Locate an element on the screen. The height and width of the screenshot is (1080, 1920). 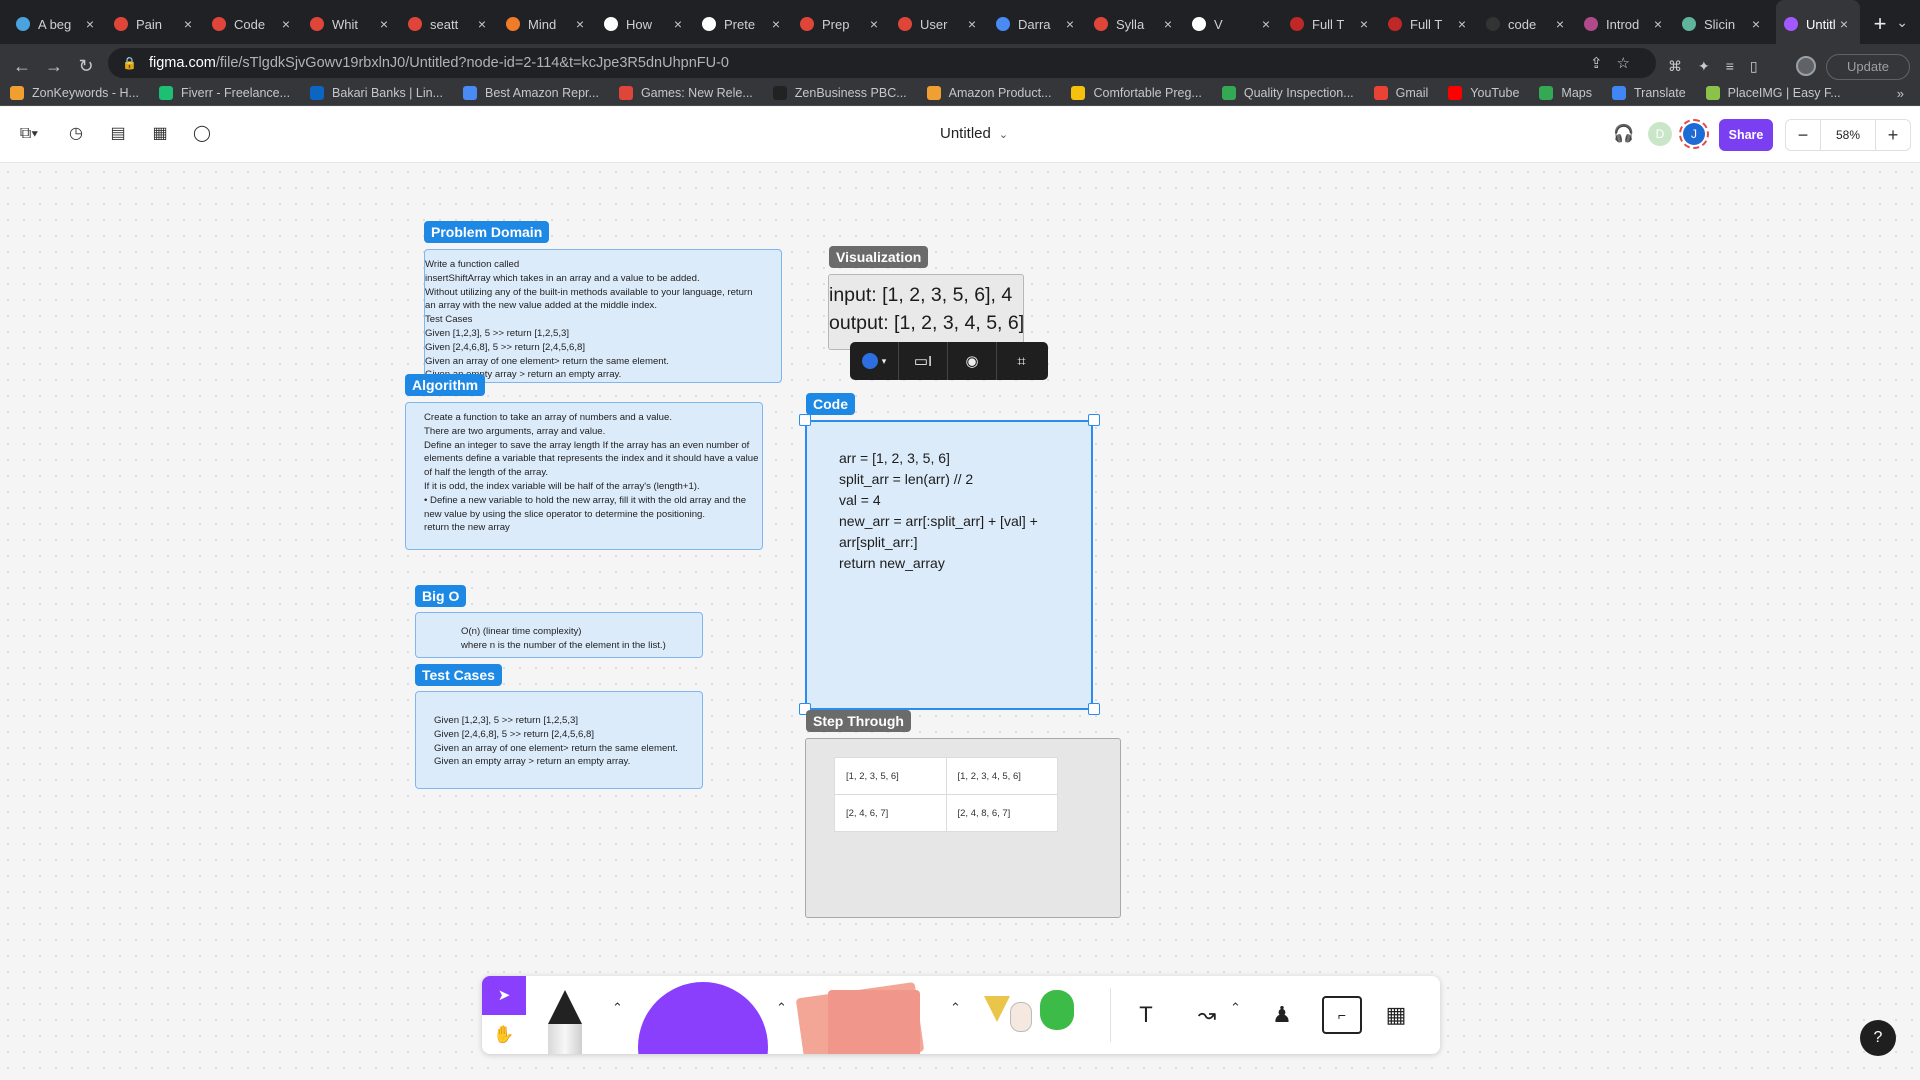
translate-icon: ⌘ is located at coordinates (1683, 66).